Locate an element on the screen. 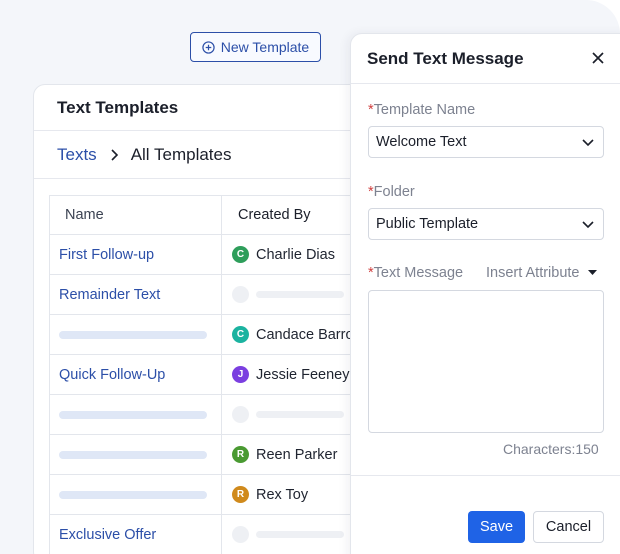 The image size is (620, 554). text-message-label-text: Text Message is located at coordinates (418, 273).